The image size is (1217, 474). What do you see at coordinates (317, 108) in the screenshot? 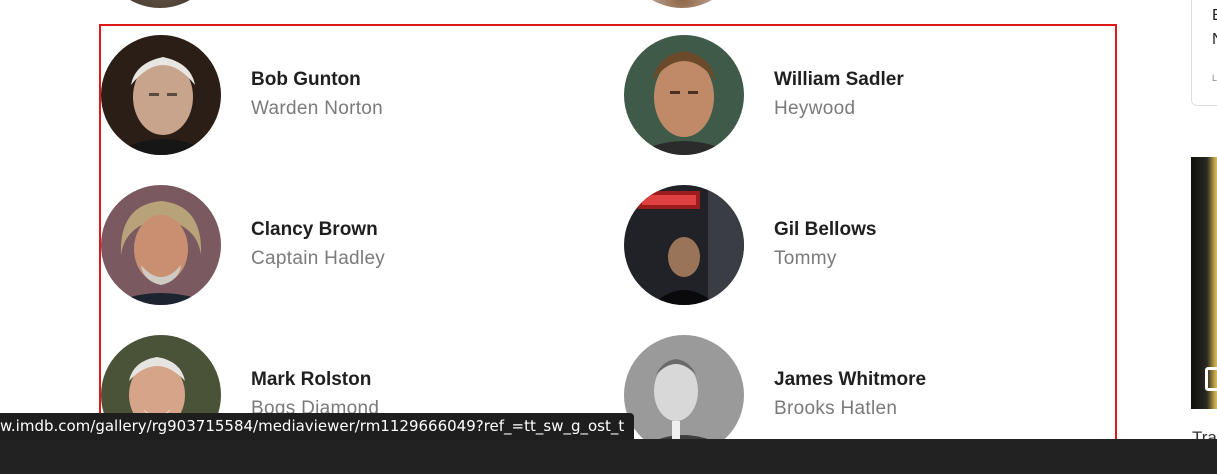
I see `character-name: Warden Norton` at bounding box center [317, 108].